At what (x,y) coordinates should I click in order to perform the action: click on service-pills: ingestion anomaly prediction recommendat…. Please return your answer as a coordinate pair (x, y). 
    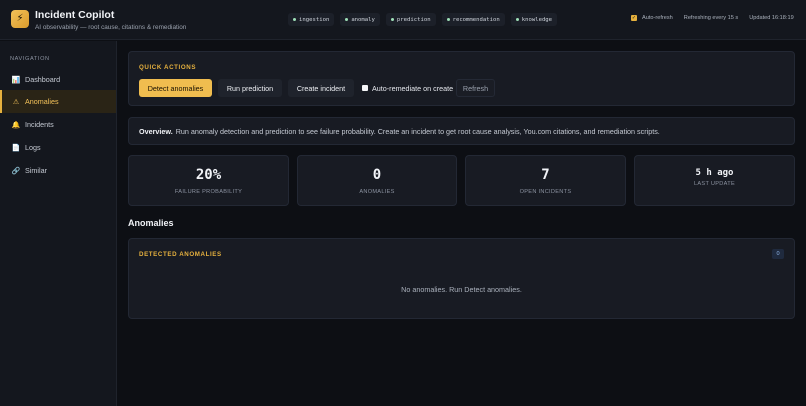
    Looking at the image, I should click on (423, 19).